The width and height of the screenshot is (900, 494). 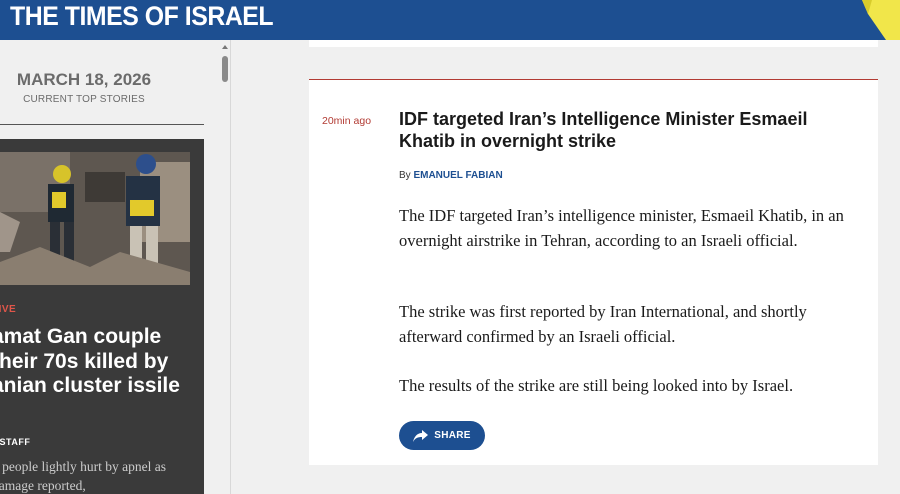 What do you see at coordinates (225, 69) in the screenshot?
I see `scroll-thumb` at bounding box center [225, 69].